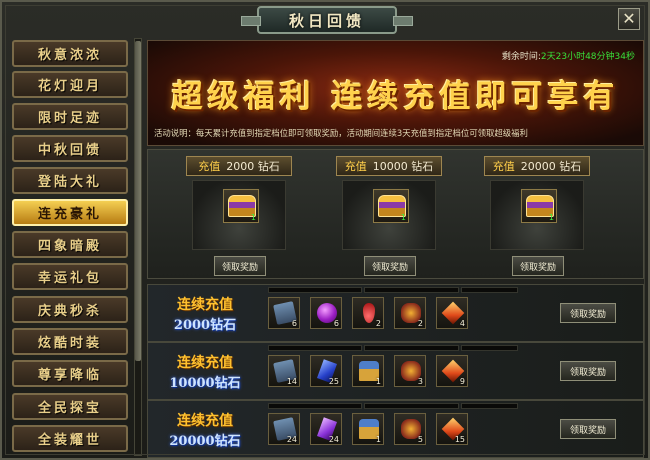  Describe the element at coordinates (420, 381) in the screenshot. I see `item-count: 3` at that location.